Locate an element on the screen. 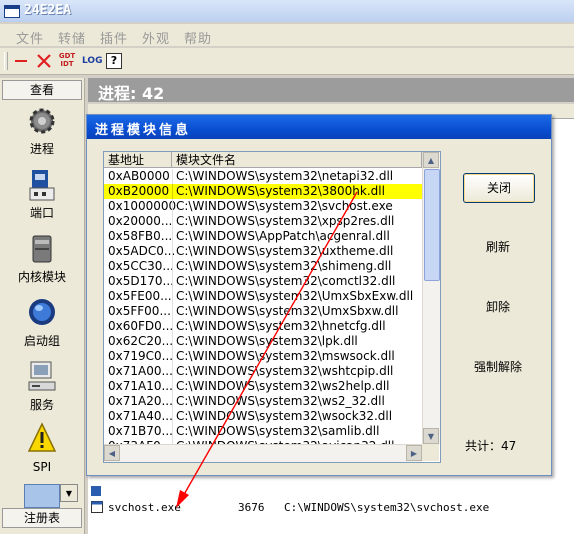  force-unload-button: 强制解除 is located at coordinates (498, 367).